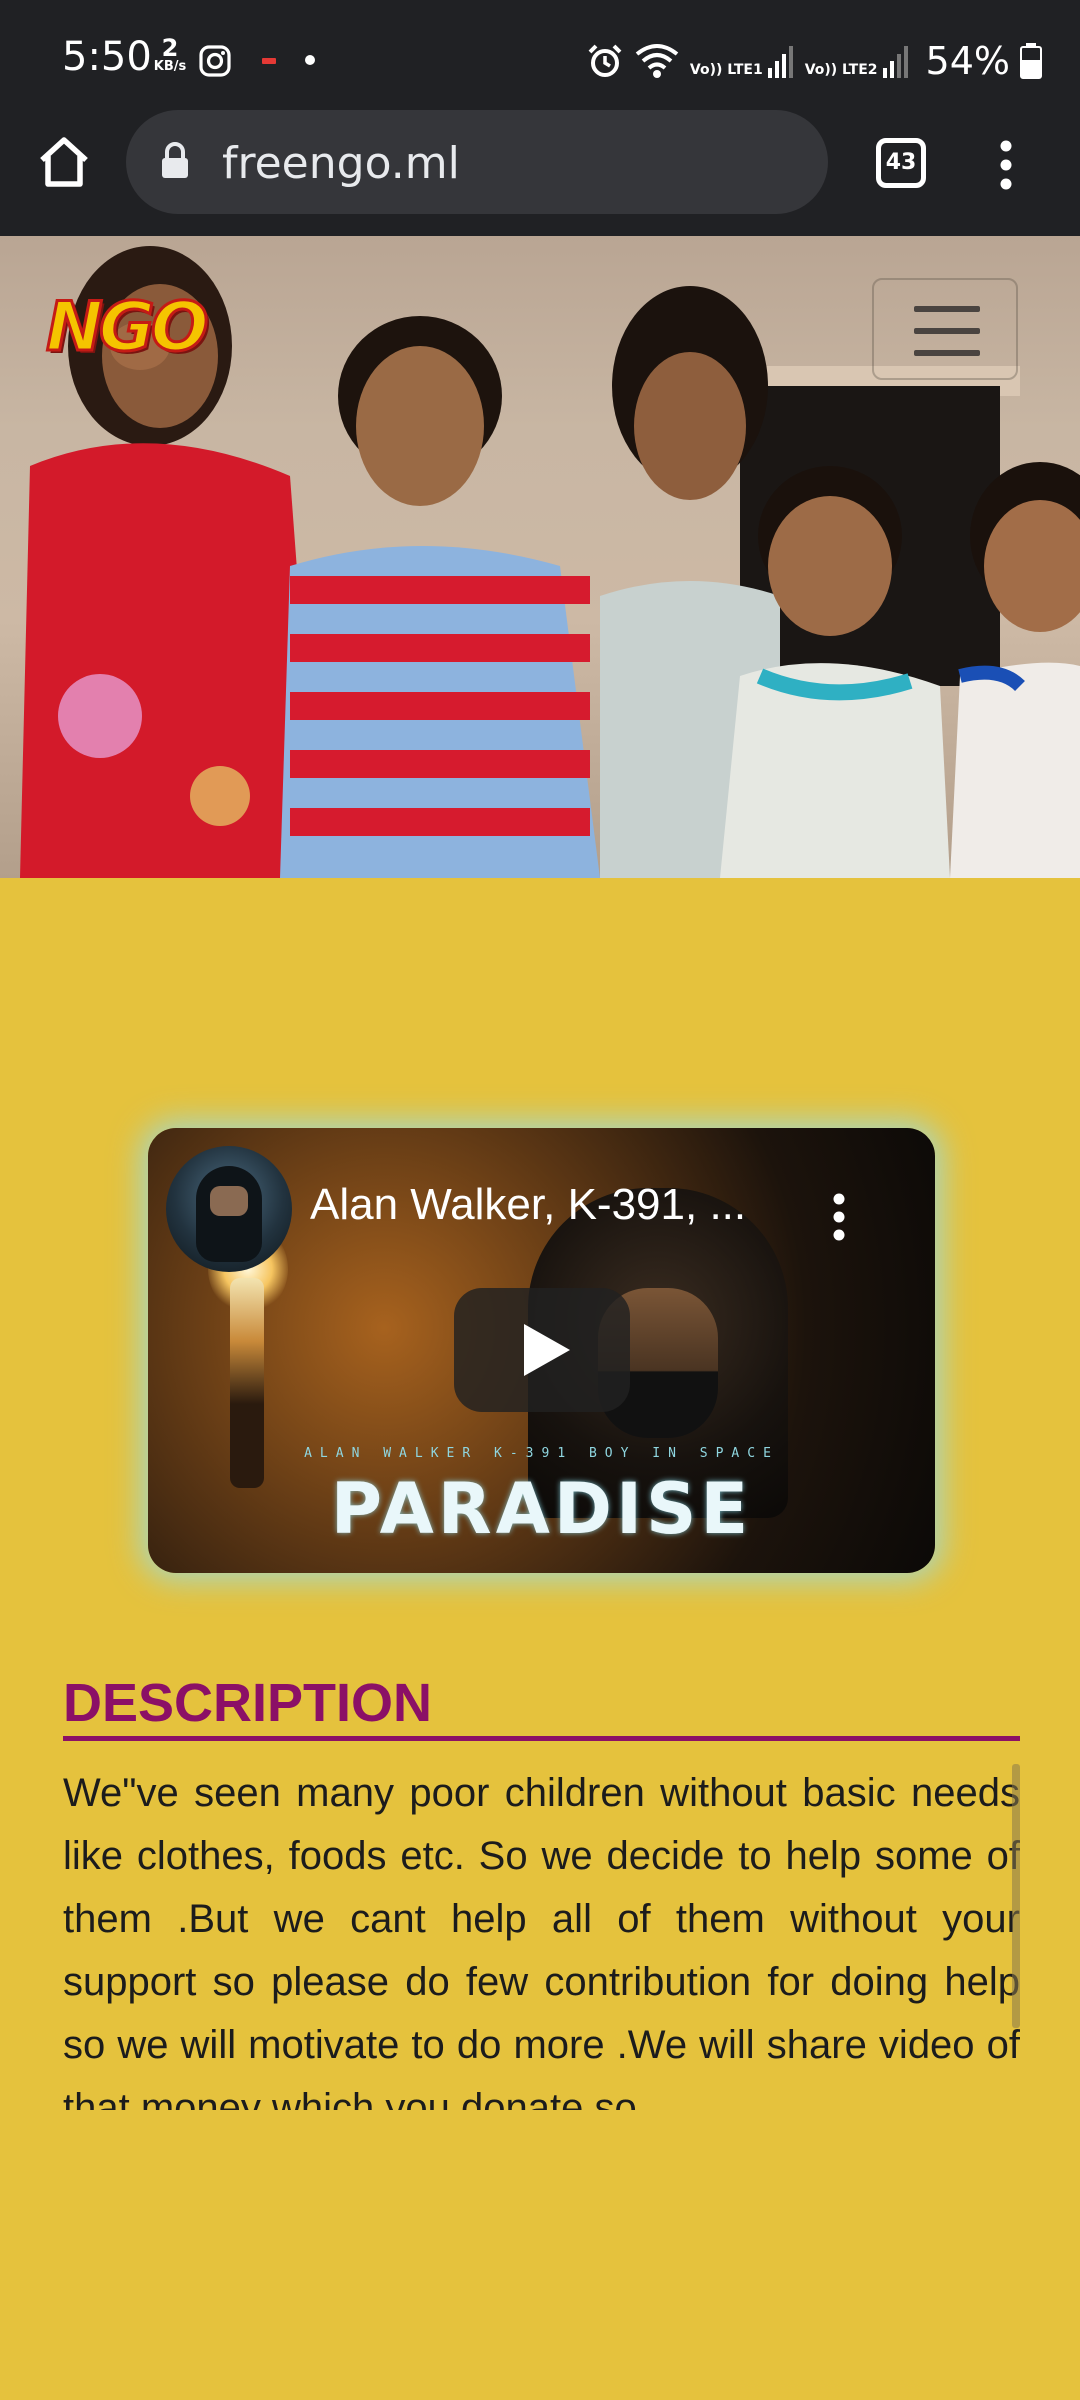 This screenshot has width=1080, height=2400. I want to click on network-speed-value: 2, so click(170, 48).